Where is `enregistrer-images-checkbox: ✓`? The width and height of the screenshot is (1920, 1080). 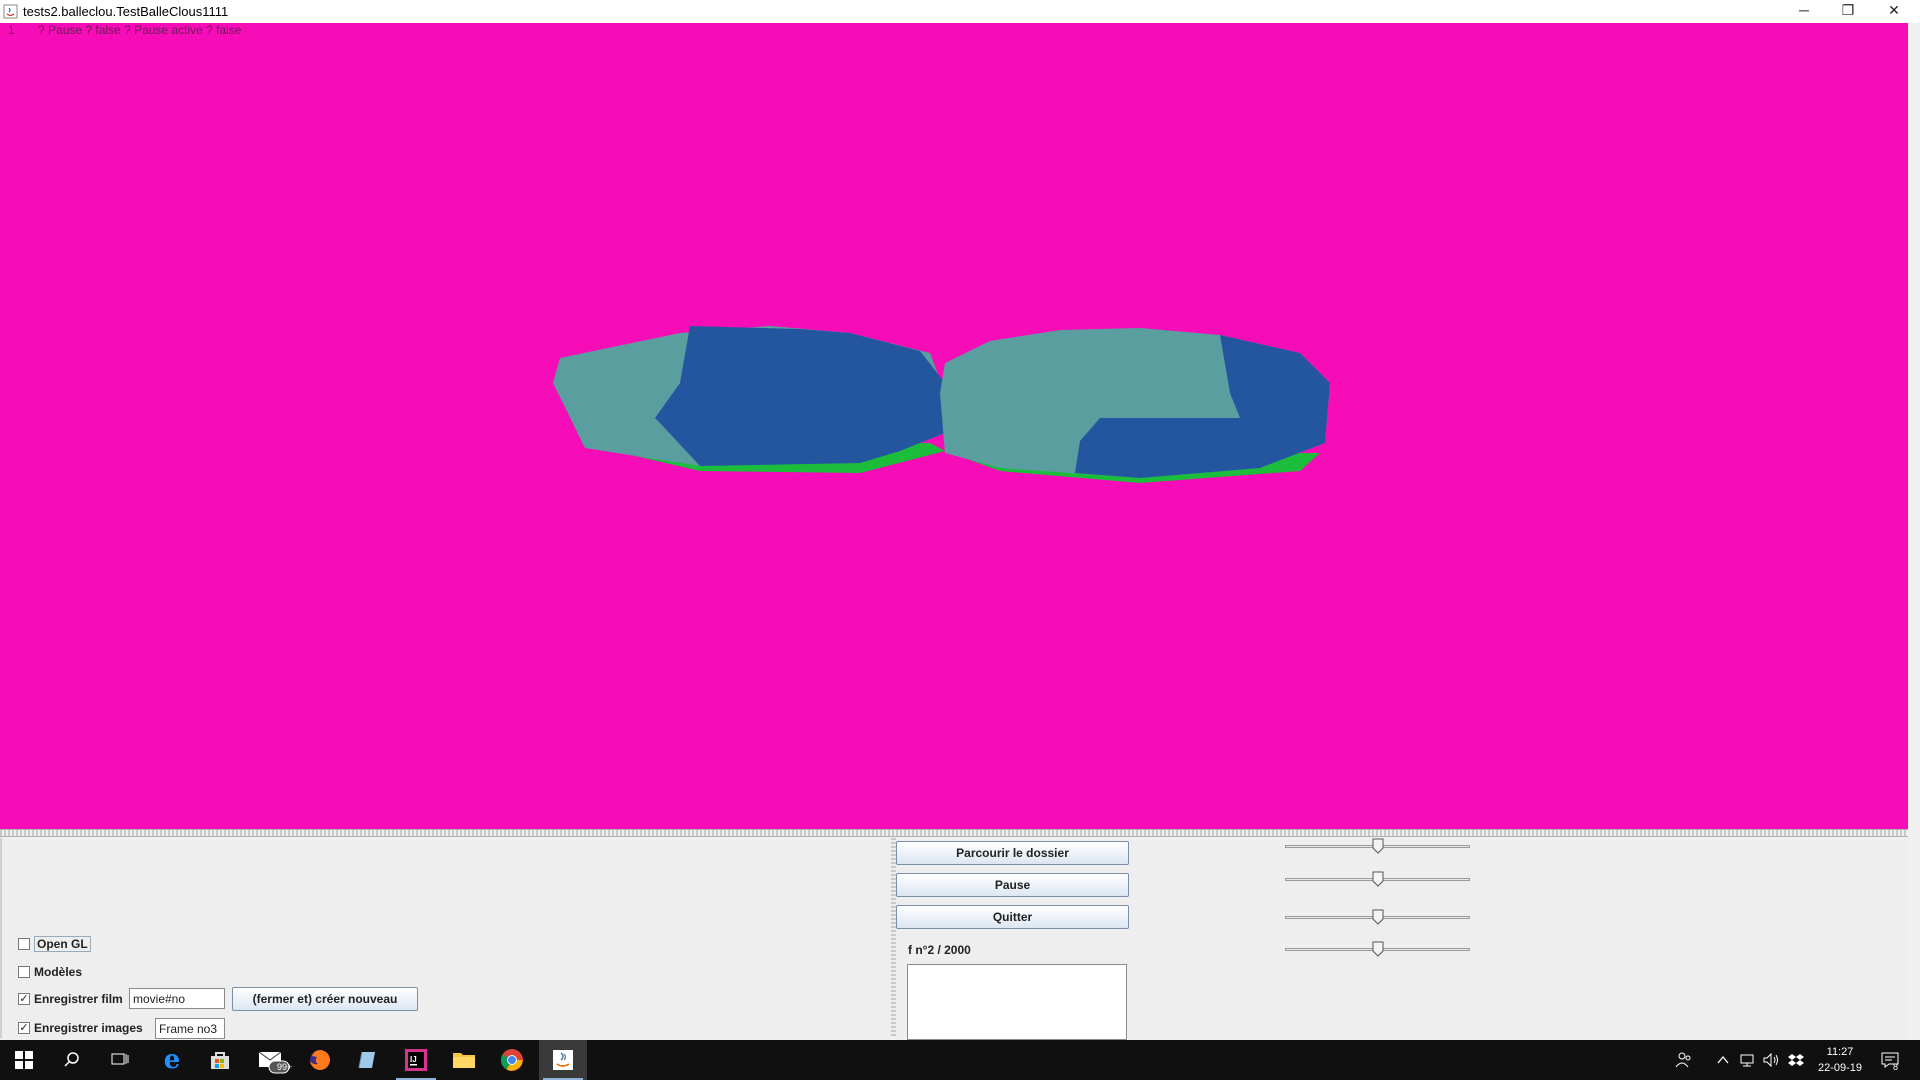 enregistrer-images-checkbox: ✓ is located at coordinates (24, 1028).